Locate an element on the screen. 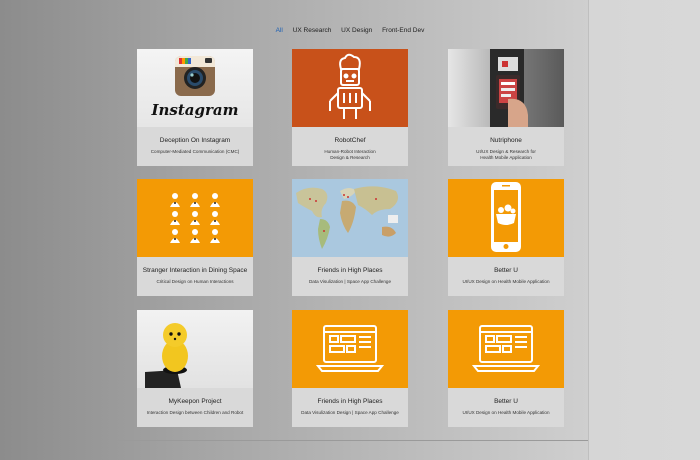 This screenshot has height=460, width=700. page-edge-line is located at coordinates (588, 230).